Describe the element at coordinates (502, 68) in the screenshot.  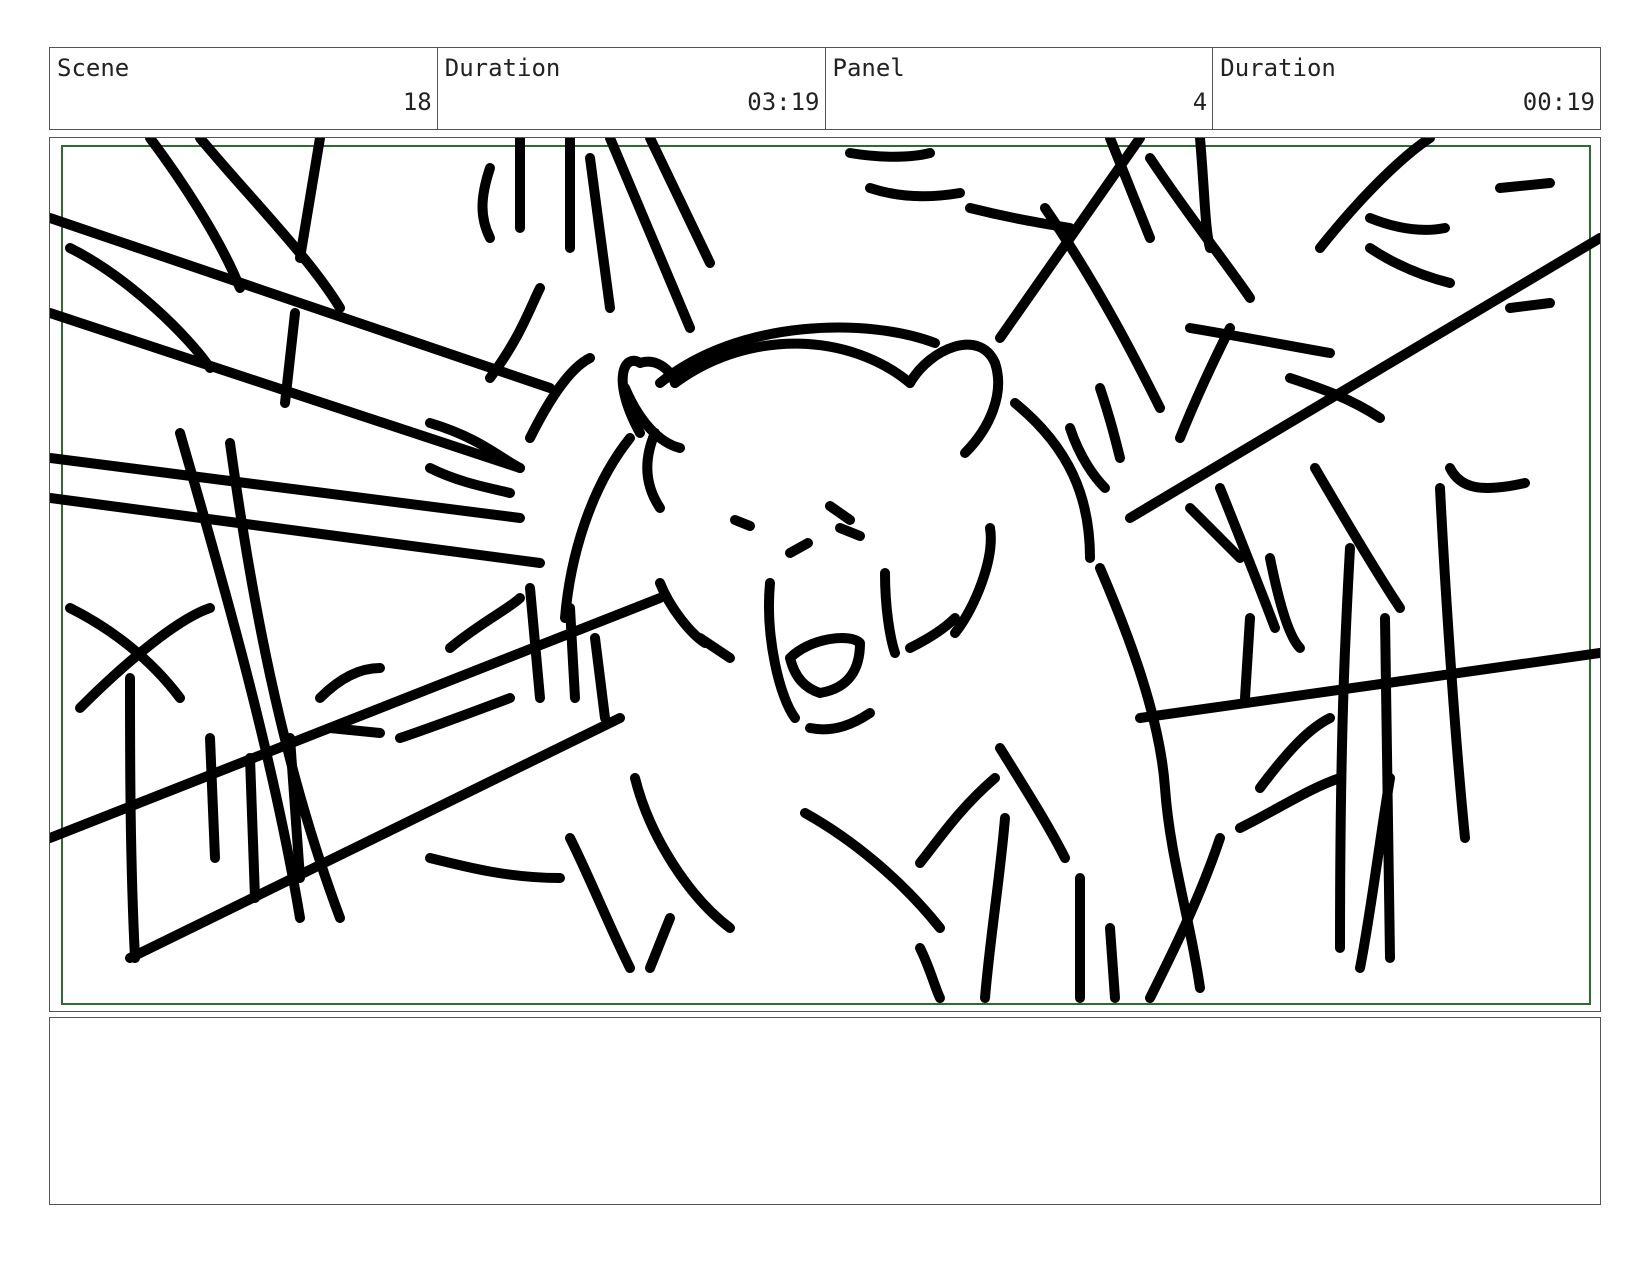
I see `scene-duration-label: Duration` at that location.